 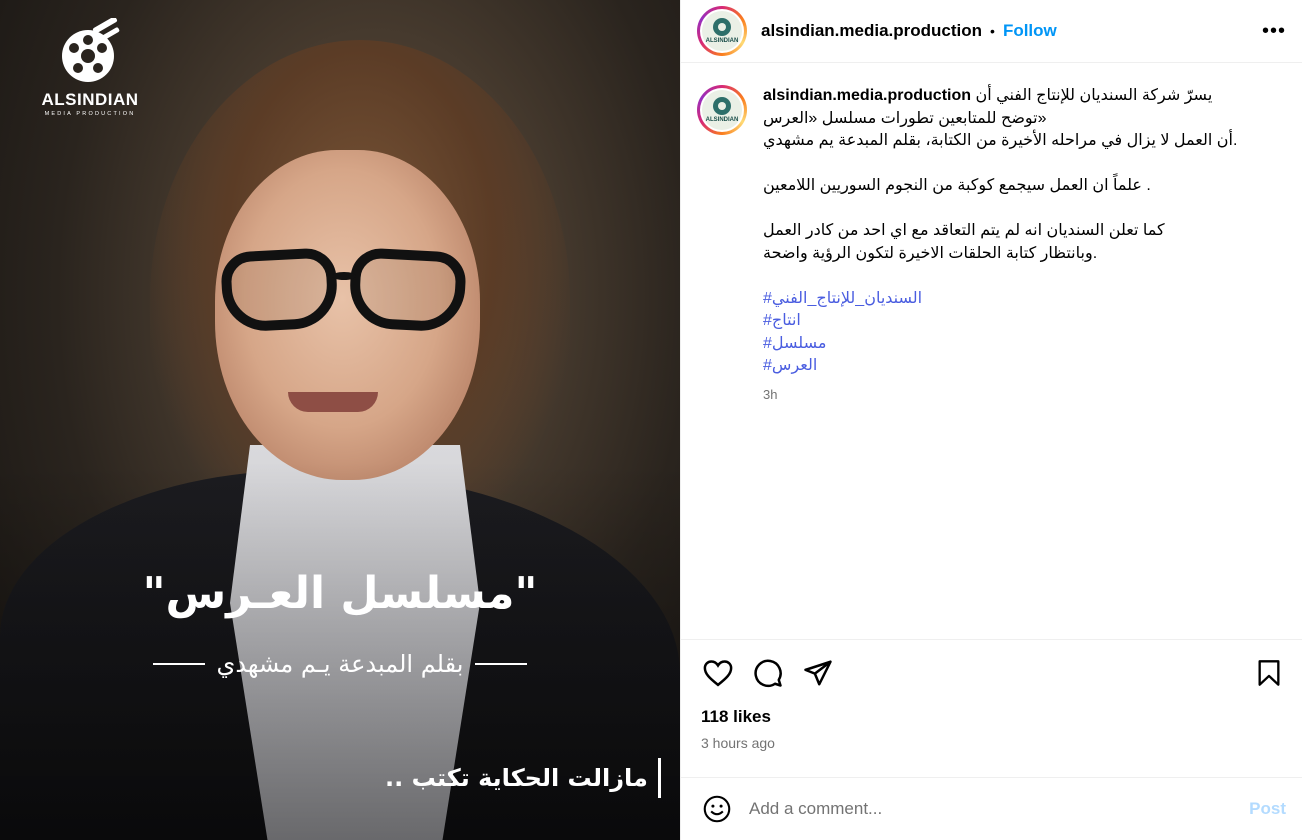 What do you see at coordinates (1269, 673) in the screenshot?
I see `bookmark-icon` at bounding box center [1269, 673].